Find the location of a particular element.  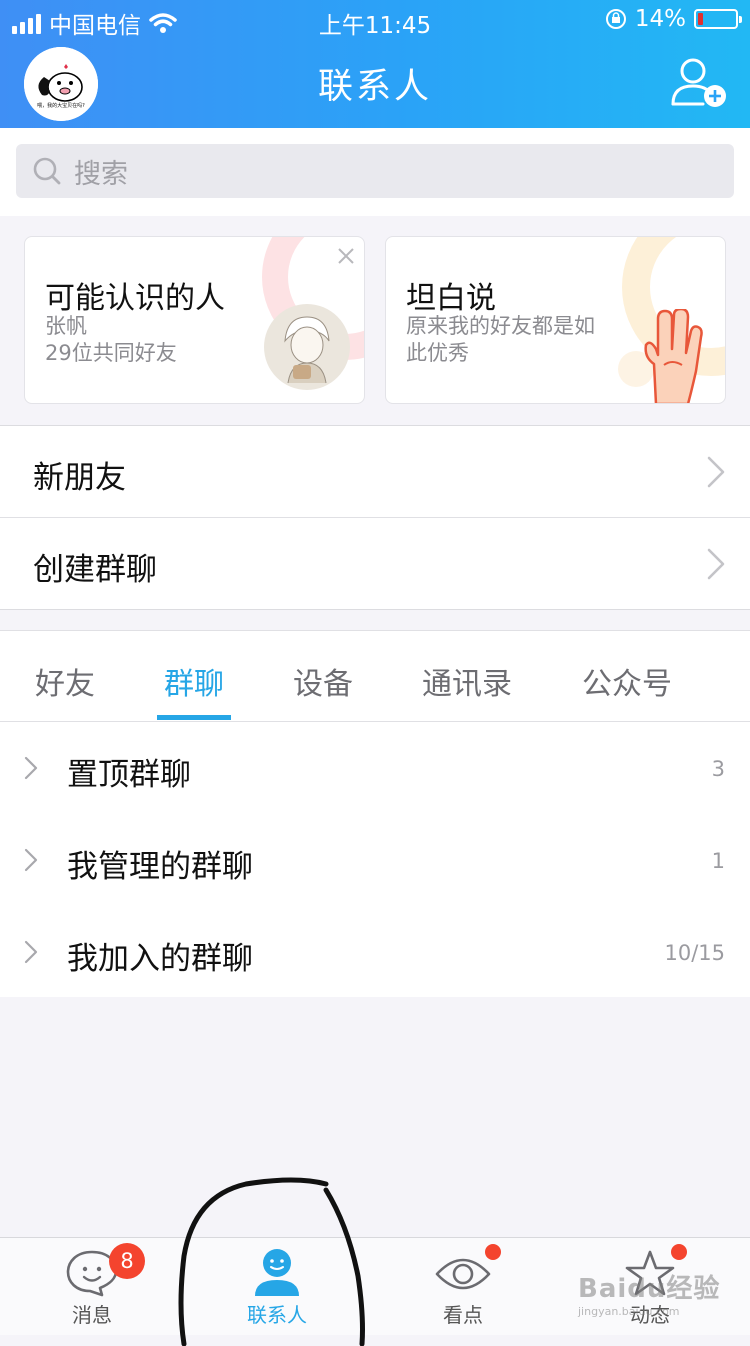

card-subtitle: 原来我的好友都是如 此优秀 is located at coordinates (500, 340).